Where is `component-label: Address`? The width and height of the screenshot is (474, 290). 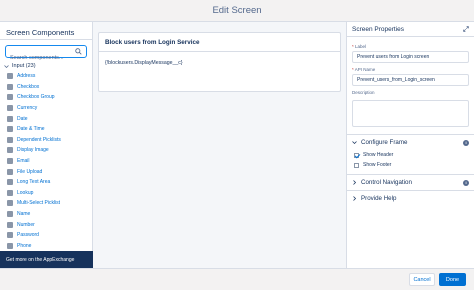 component-label: Address is located at coordinates (26, 76).